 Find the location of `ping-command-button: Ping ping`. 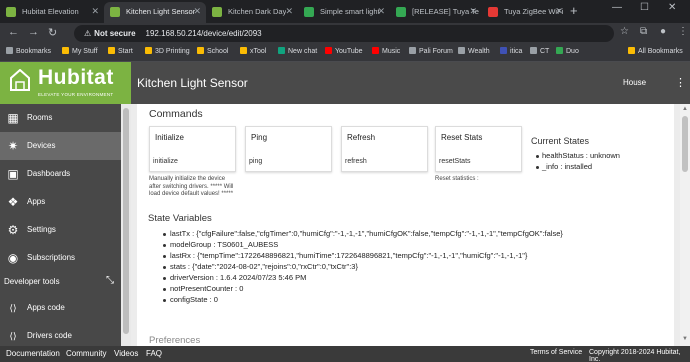

ping-command-button: Ping ping is located at coordinates (288, 149).